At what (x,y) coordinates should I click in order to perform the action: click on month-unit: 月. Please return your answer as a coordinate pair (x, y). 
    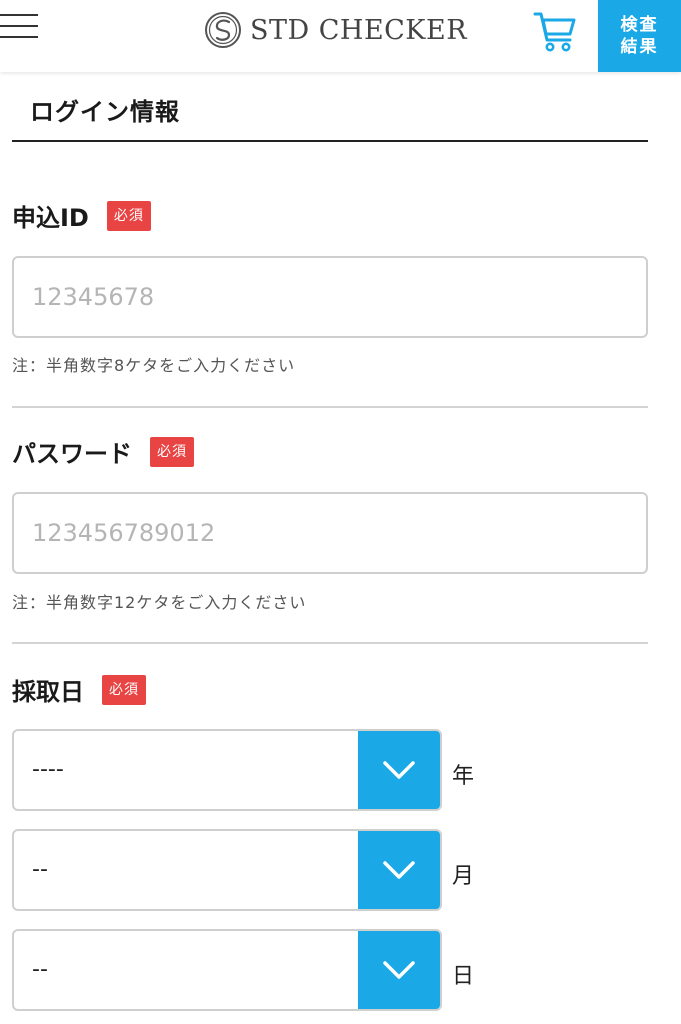
    Looking at the image, I should click on (463, 876).